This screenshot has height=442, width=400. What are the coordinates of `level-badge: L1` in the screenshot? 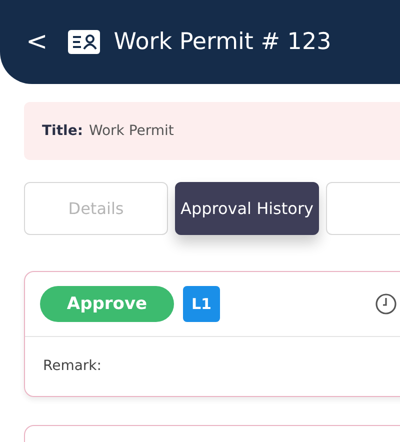 It's located at (201, 304).